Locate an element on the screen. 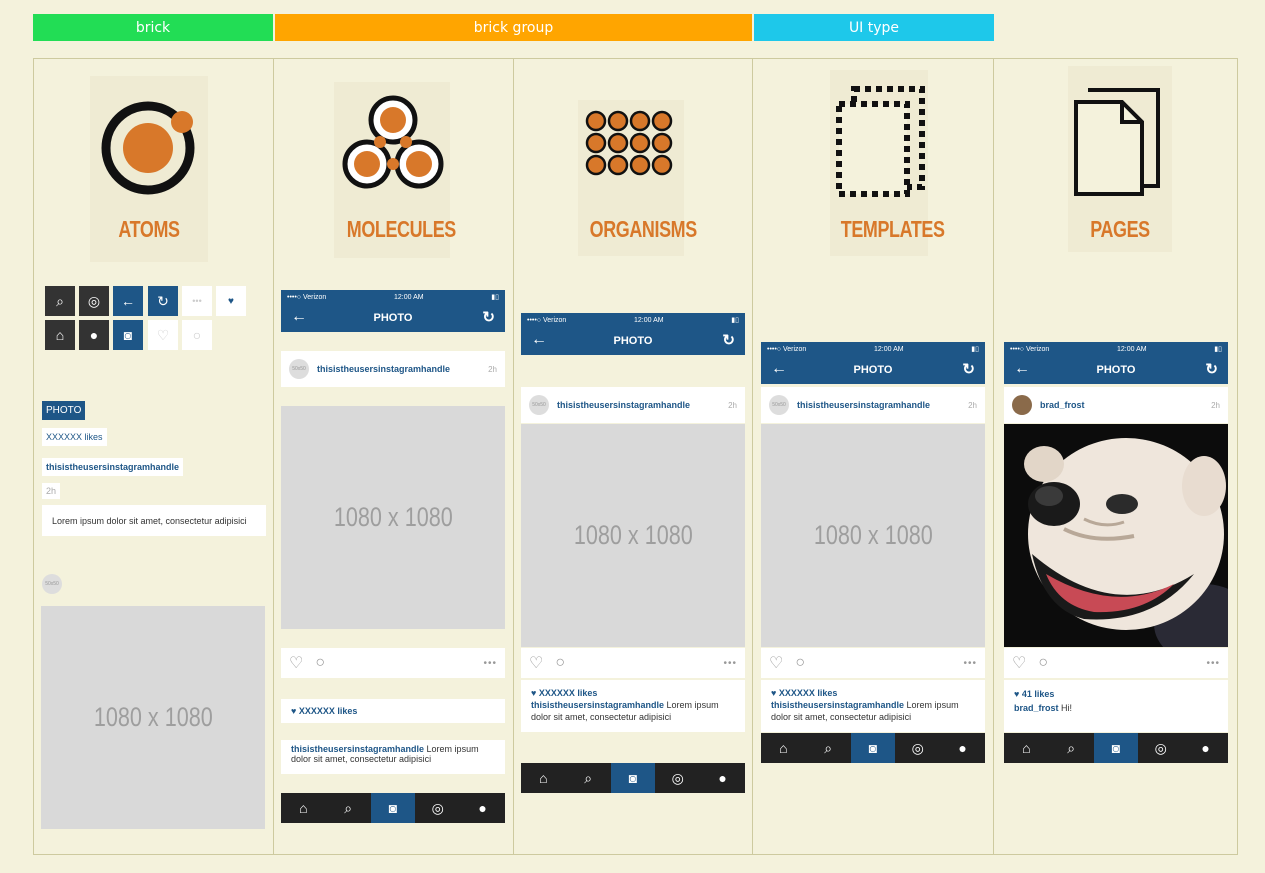  more-icon: ••• is located at coordinates (197, 301).